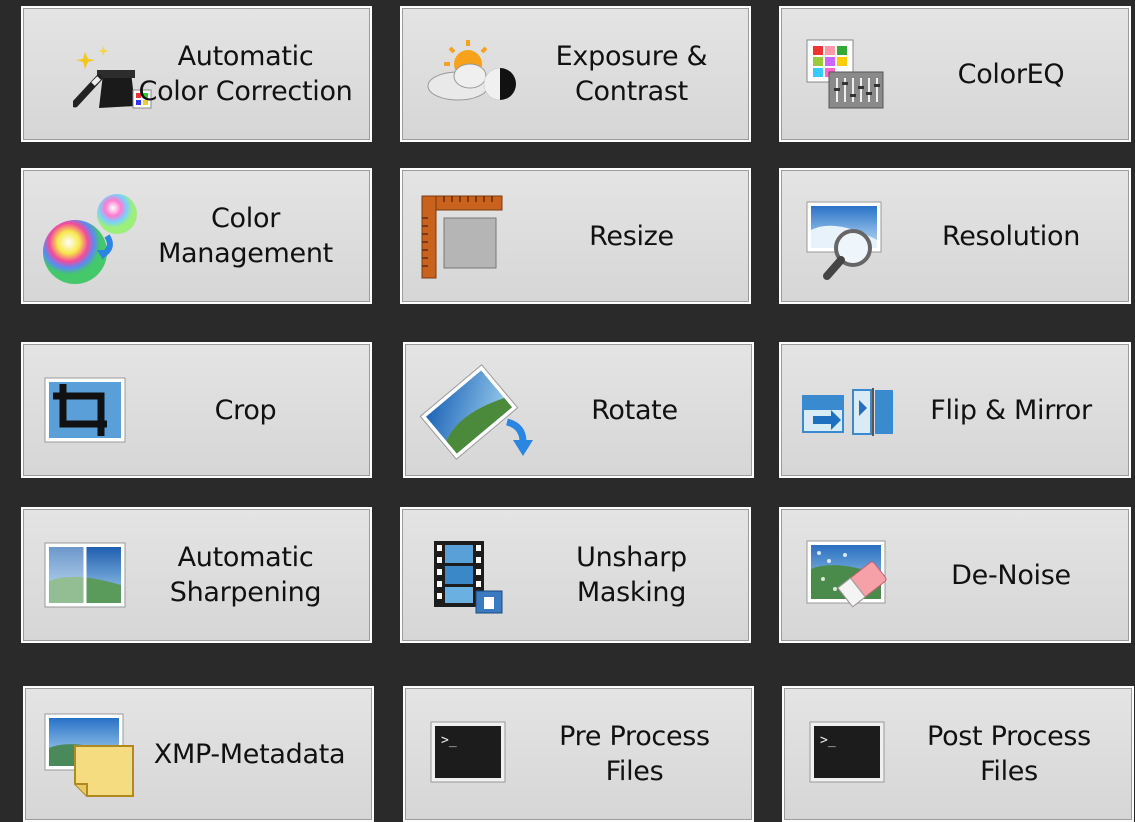 This screenshot has height=822, width=1135. I want to click on unsharp-masking-button: Unsharp Masking, so click(575, 575).